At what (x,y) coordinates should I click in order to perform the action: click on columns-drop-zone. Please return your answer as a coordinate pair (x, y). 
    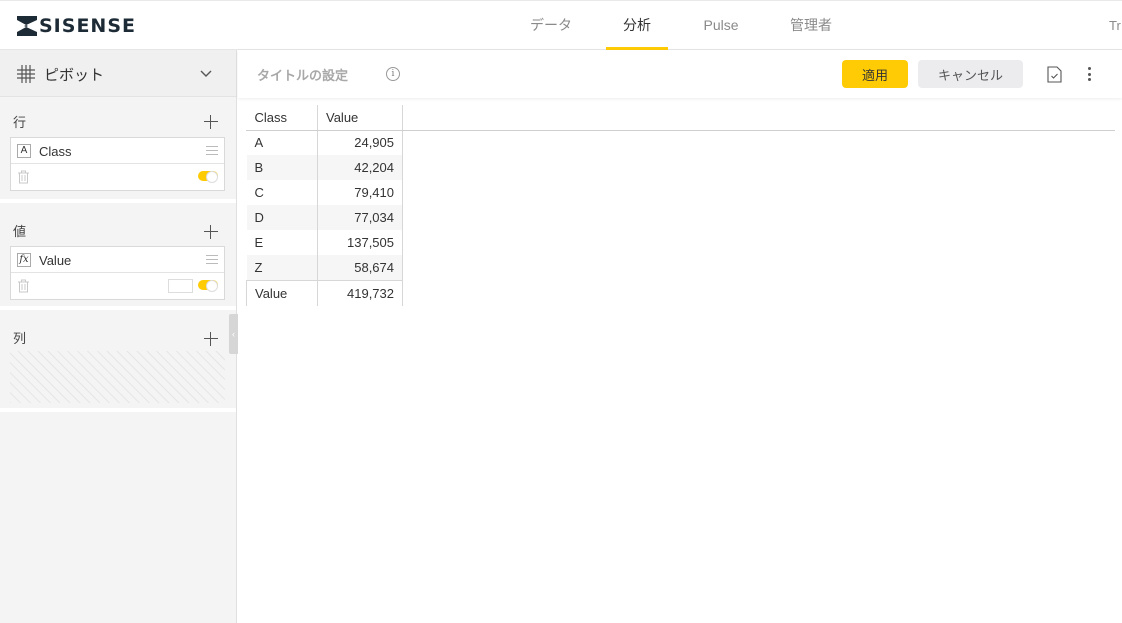
    Looking at the image, I should click on (117, 377).